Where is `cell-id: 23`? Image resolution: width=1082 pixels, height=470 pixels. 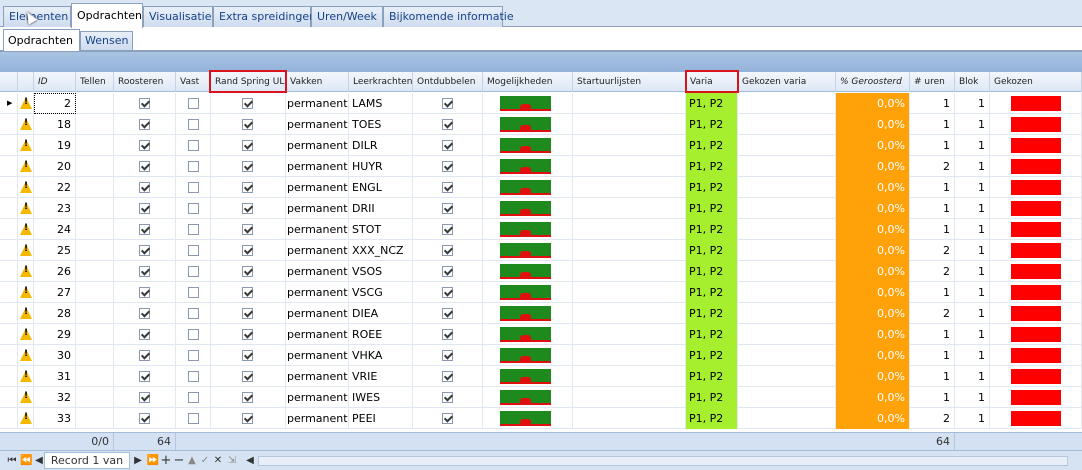 cell-id: 23 is located at coordinates (55, 208).